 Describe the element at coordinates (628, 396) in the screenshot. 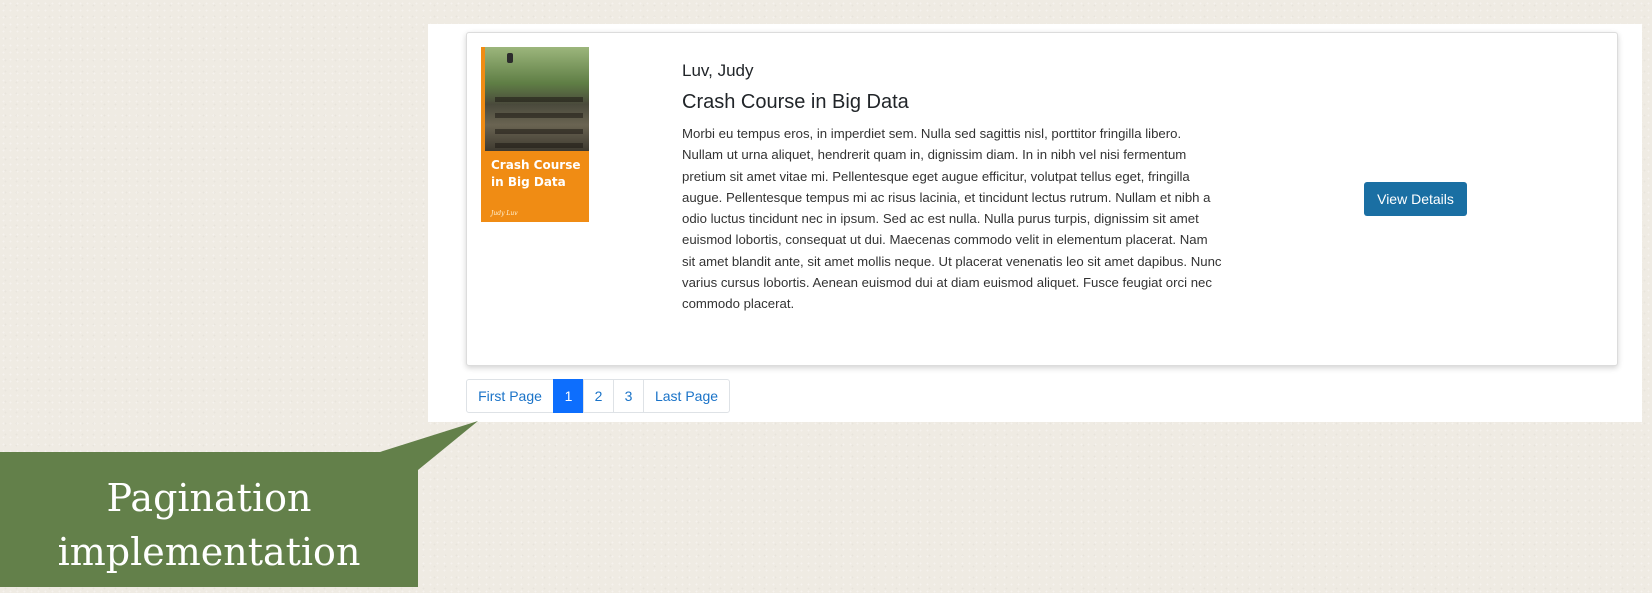

I see `page-3-link: 3` at that location.